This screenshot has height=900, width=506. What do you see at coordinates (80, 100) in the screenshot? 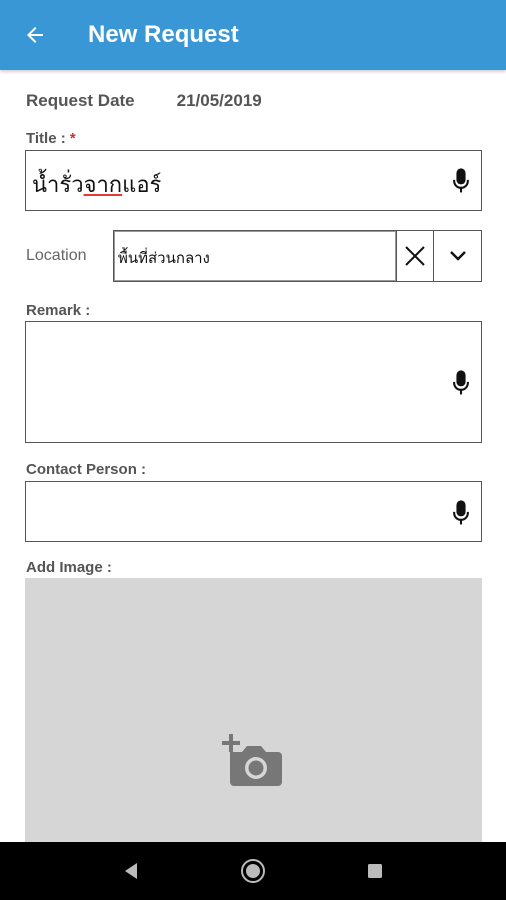
I see `request-date-label: Request Date` at bounding box center [80, 100].